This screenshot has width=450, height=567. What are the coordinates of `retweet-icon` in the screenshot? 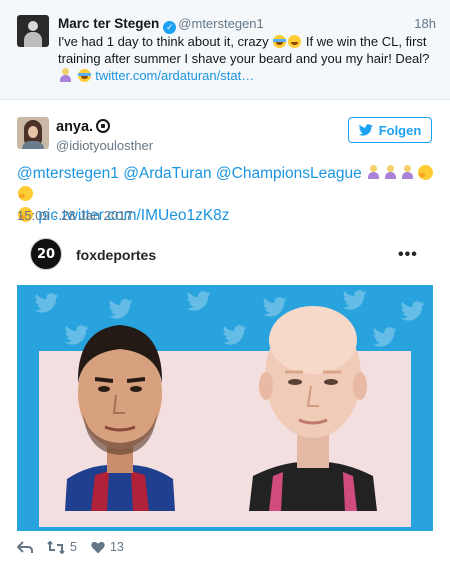 It's located at (56, 547).